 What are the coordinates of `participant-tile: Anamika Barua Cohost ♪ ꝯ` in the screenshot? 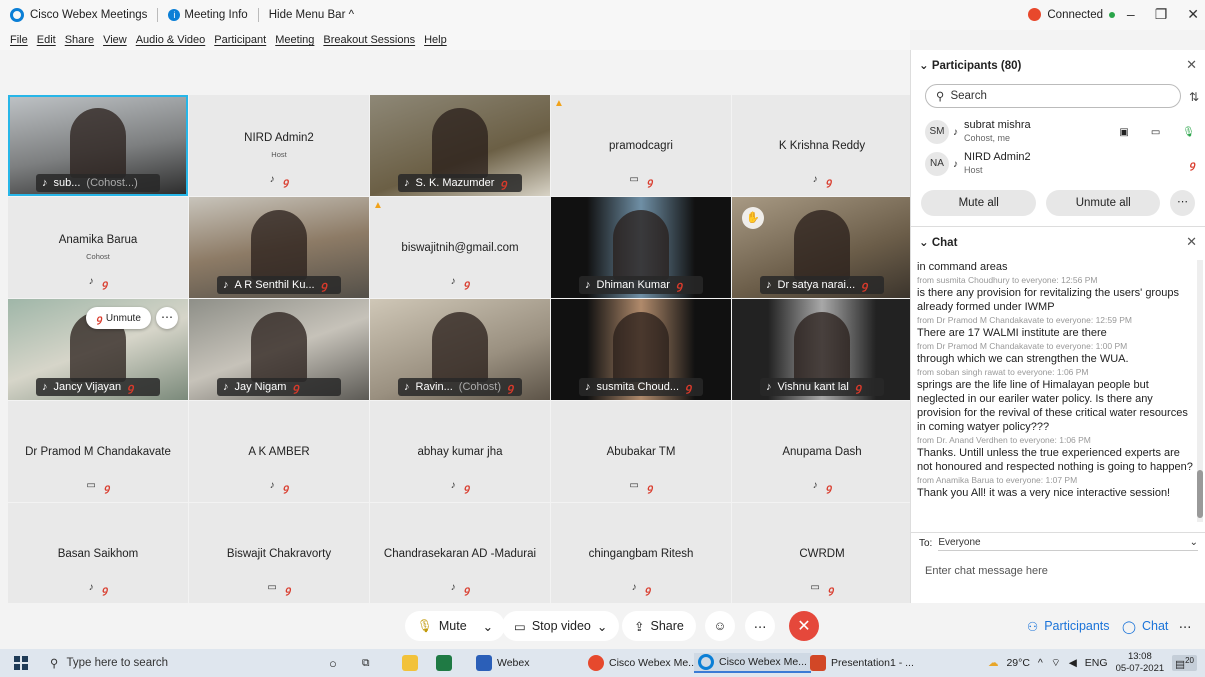 It's located at (98, 247).